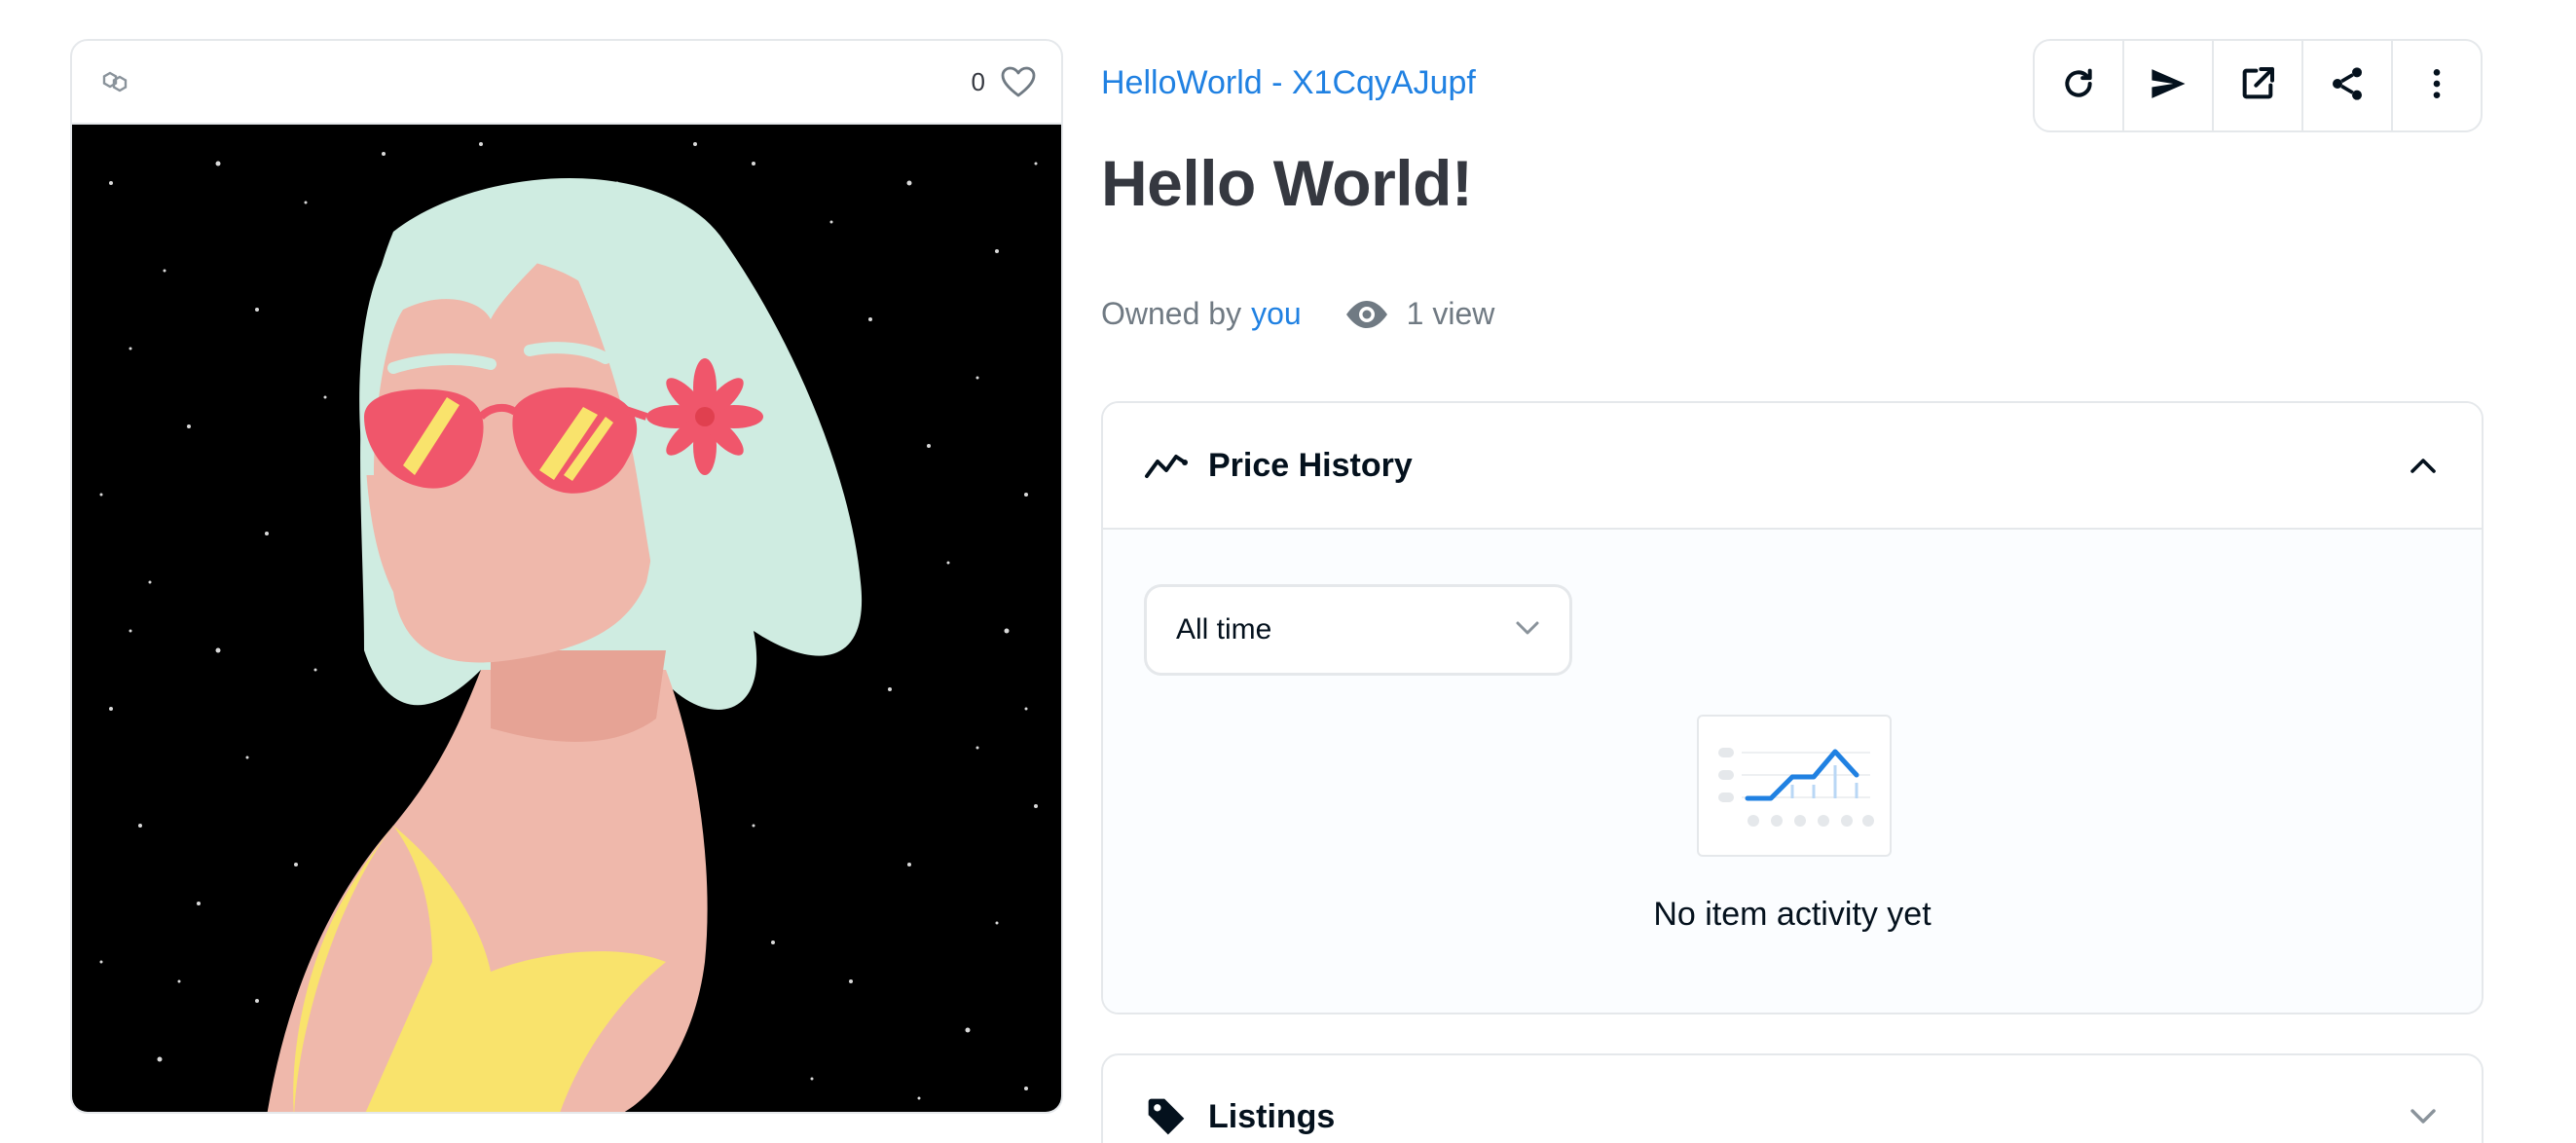  I want to click on item-title: Hello World!, so click(1287, 183).